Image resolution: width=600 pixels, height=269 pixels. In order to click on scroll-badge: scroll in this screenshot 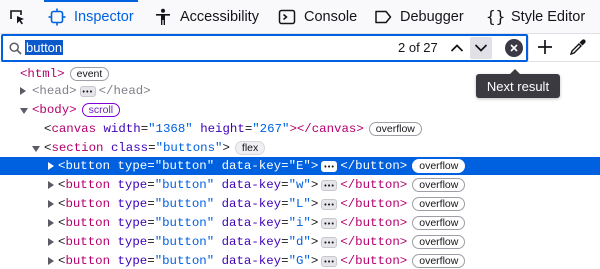, I will do `click(101, 110)`.